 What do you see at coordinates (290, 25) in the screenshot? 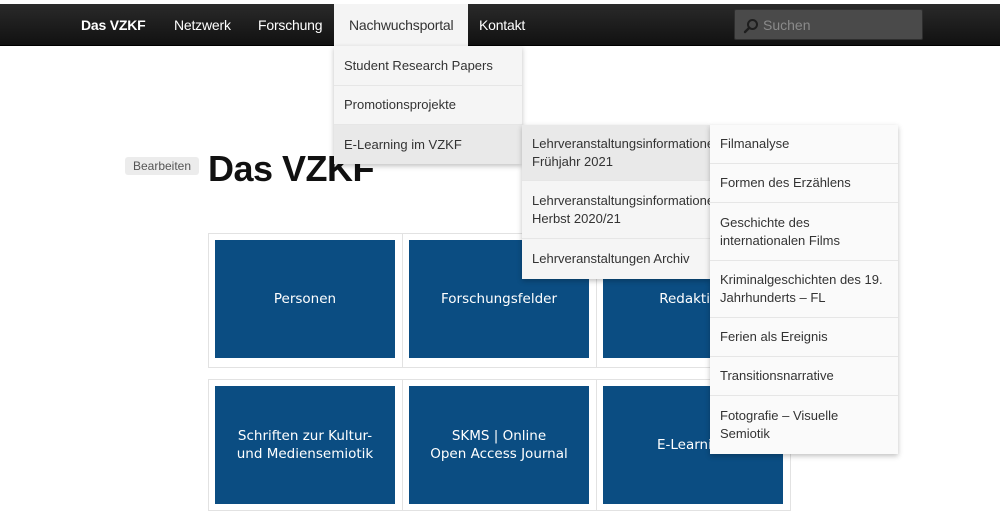
I see `nav-item-forschung: Forschung` at bounding box center [290, 25].